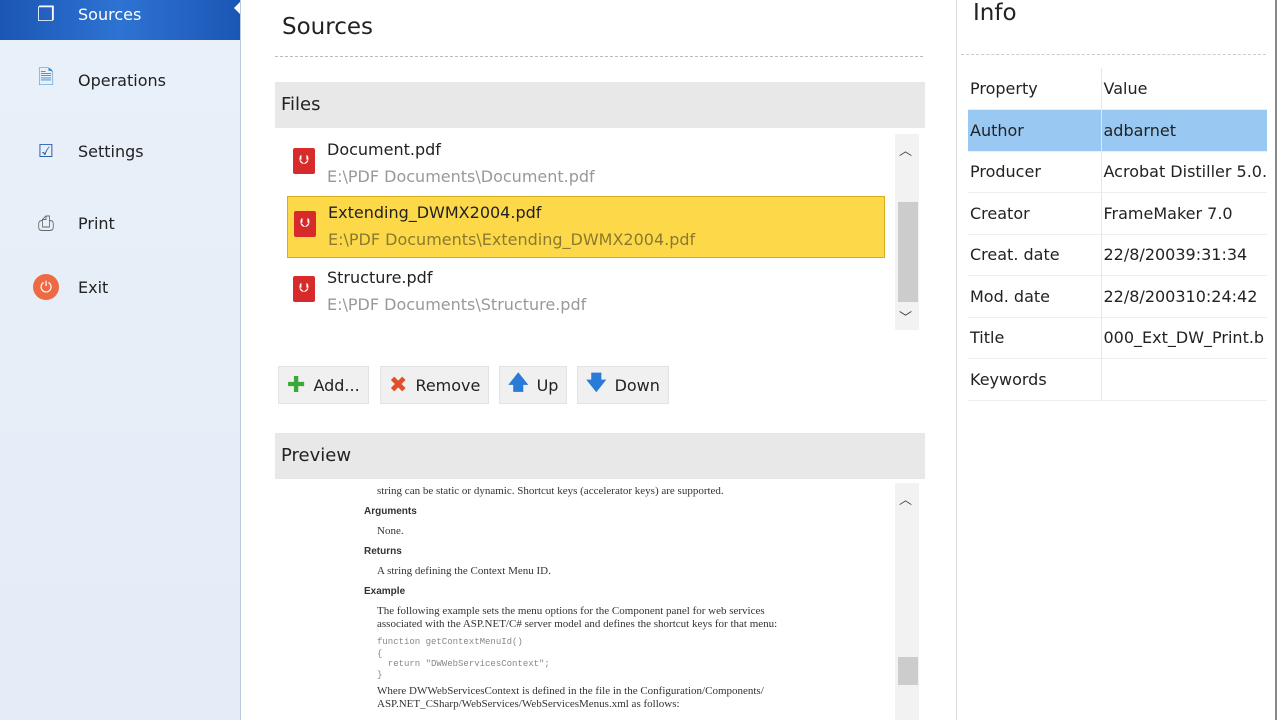 The width and height of the screenshot is (1280, 720). What do you see at coordinates (380, 654) in the screenshot?
I see `preview-code: {` at bounding box center [380, 654].